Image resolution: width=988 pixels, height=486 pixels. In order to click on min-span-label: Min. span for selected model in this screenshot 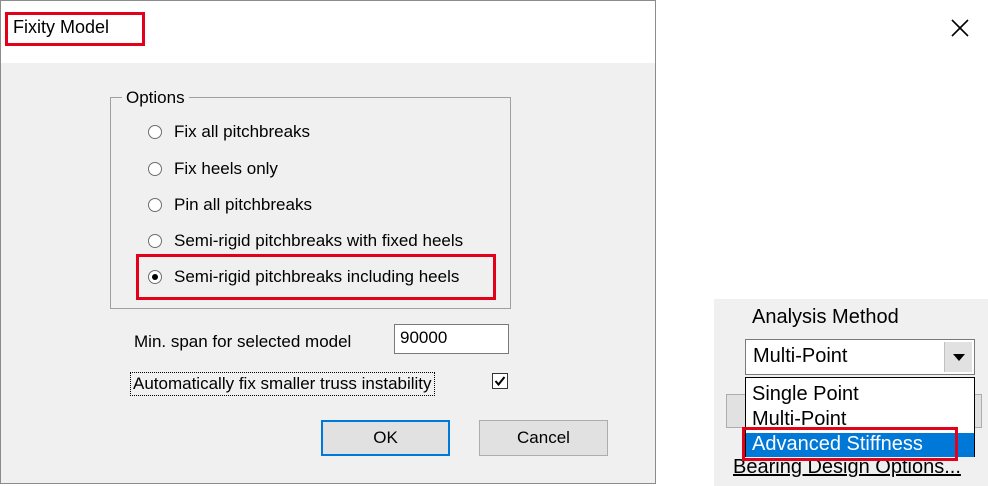, I will do `click(243, 341)`.